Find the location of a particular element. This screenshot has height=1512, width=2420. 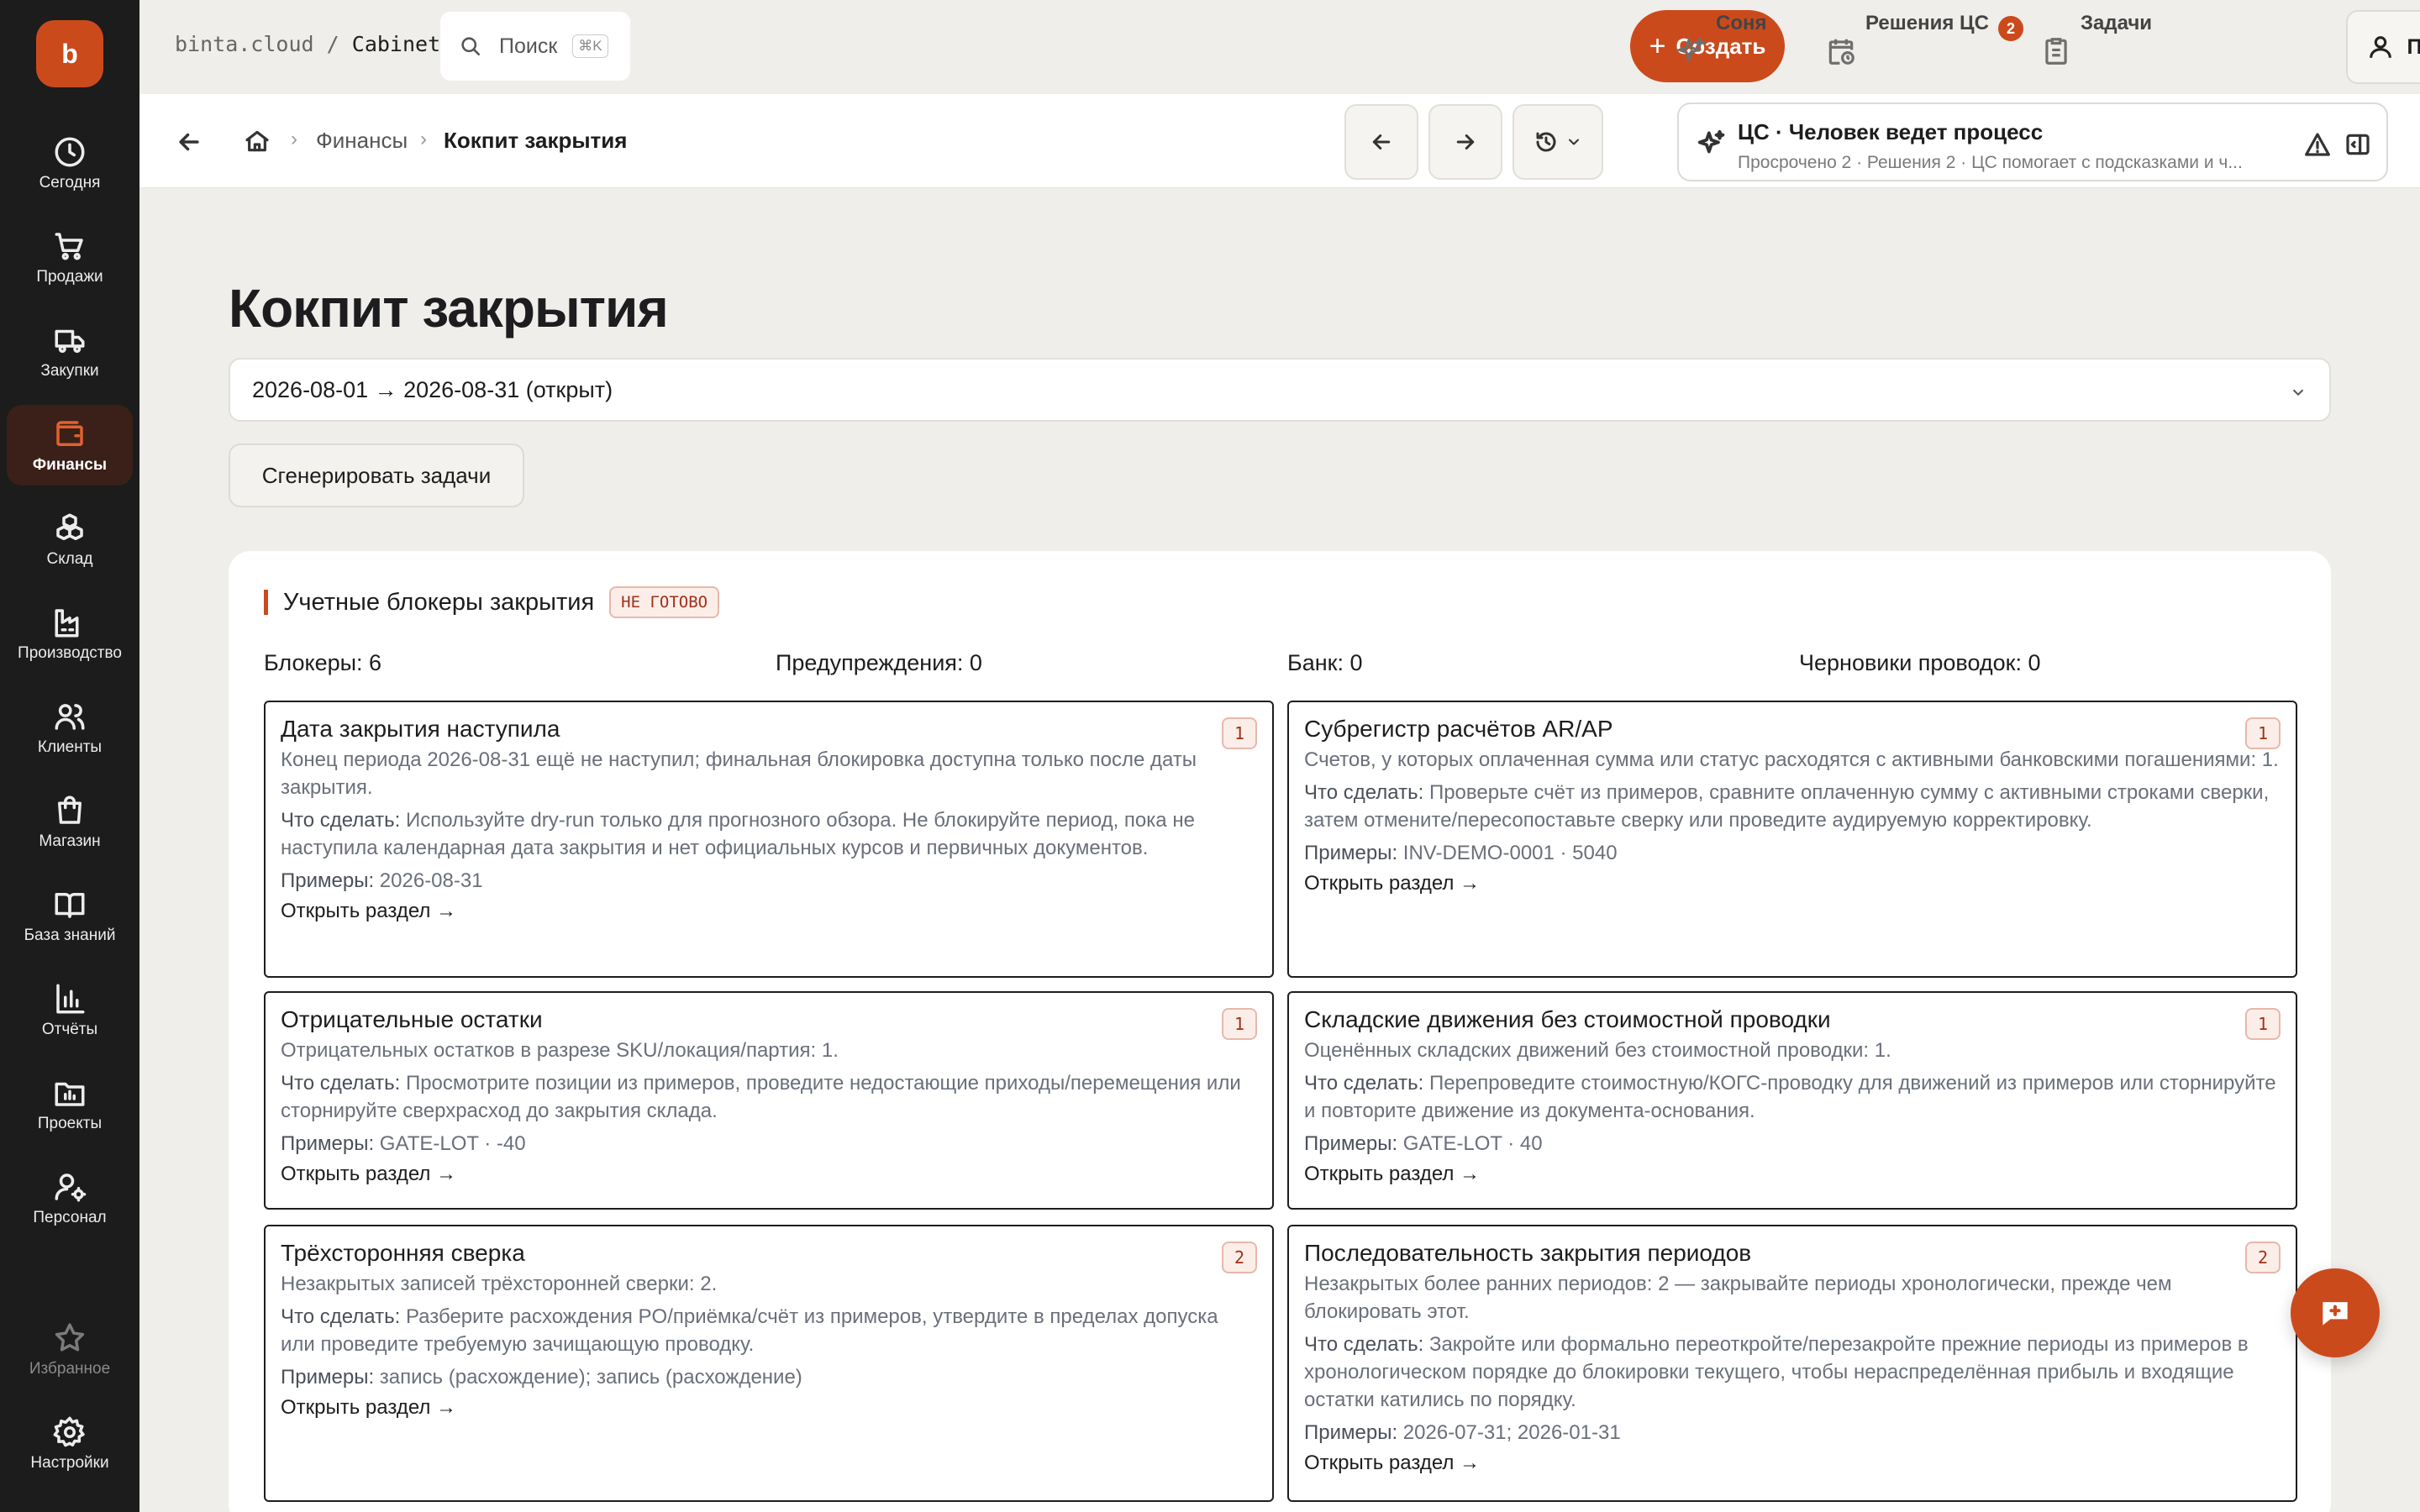

search-input: Поиск ⌘K is located at coordinates (535, 46).